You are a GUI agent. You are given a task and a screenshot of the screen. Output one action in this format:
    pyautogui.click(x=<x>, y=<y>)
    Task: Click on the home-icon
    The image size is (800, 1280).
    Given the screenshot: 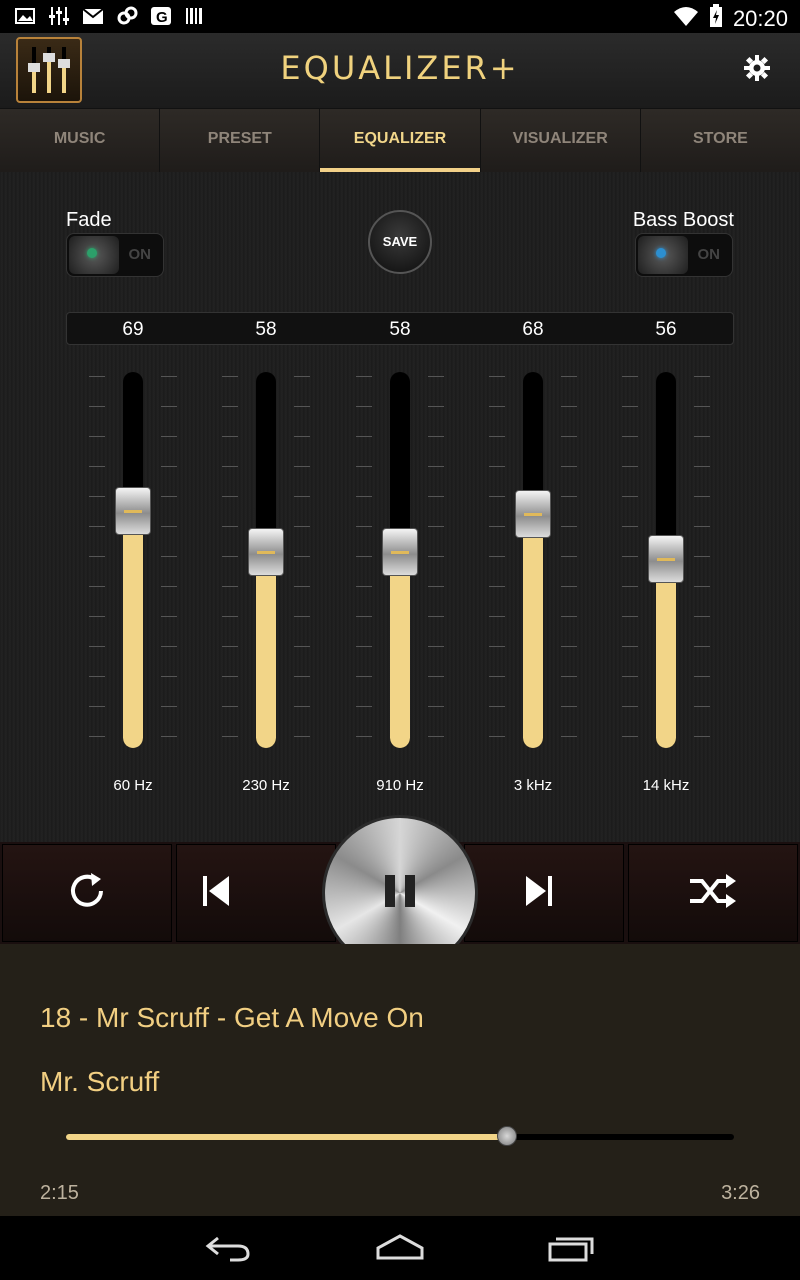 What is the action you would take?
    pyautogui.click(x=399, y=1248)
    